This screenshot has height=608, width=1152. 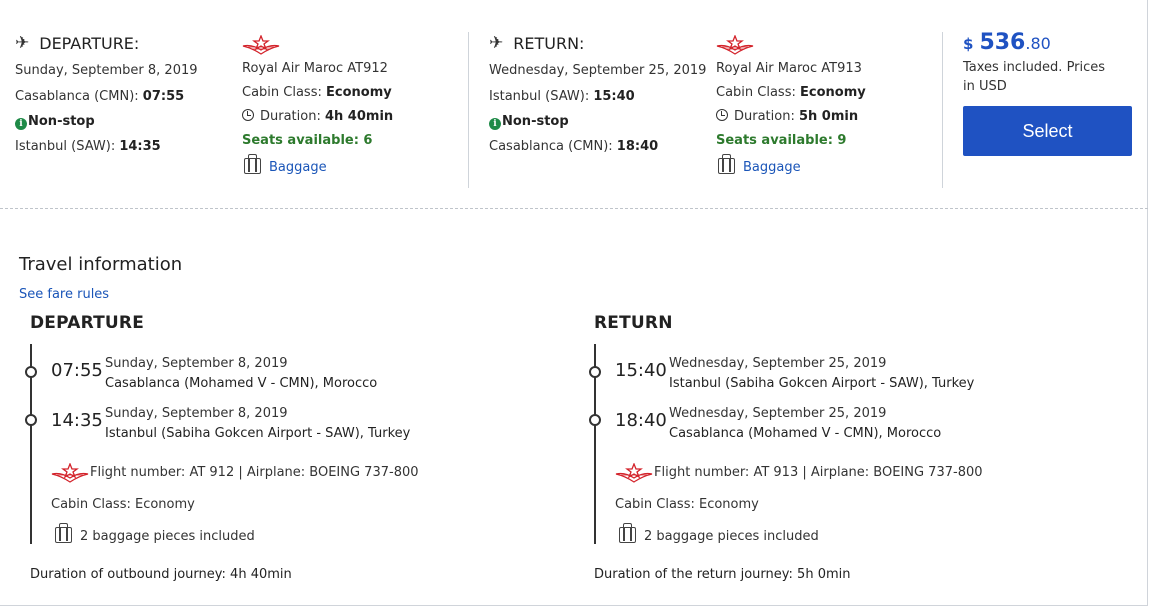 What do you see at coordinates (307, 140) in the screenshot?
I see `departure-seats: Seats available: 6` at bounding box center [307, 140].